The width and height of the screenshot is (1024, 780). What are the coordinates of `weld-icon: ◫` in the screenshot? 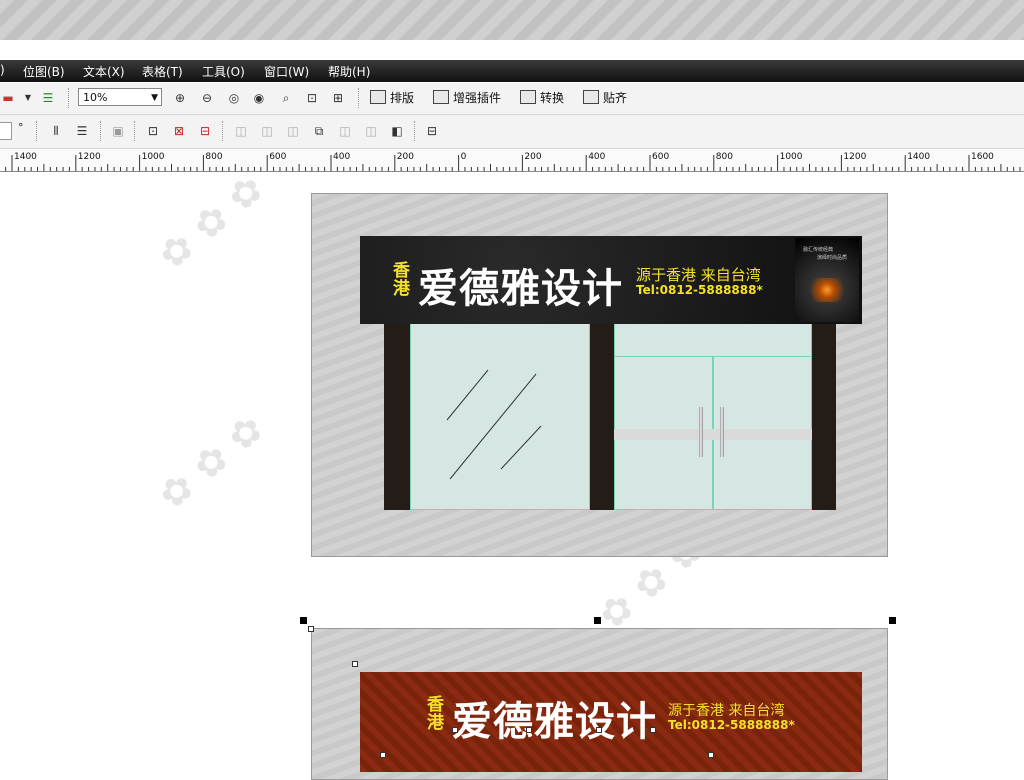 It's located at (241, 131).